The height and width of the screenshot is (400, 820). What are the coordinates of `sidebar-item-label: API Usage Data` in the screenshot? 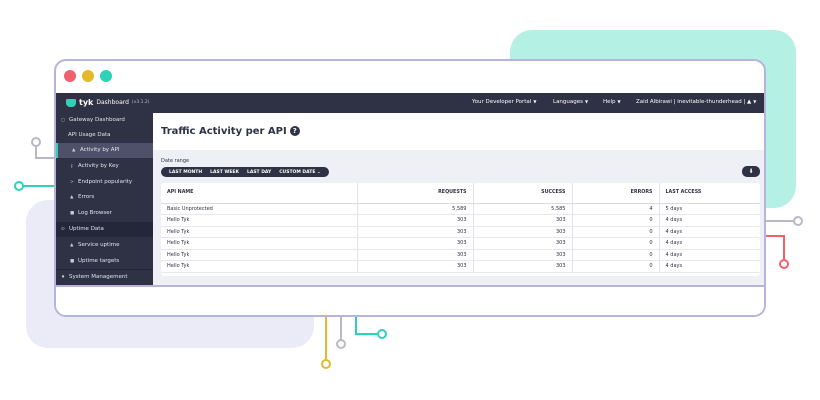 It's located at (89, 135).